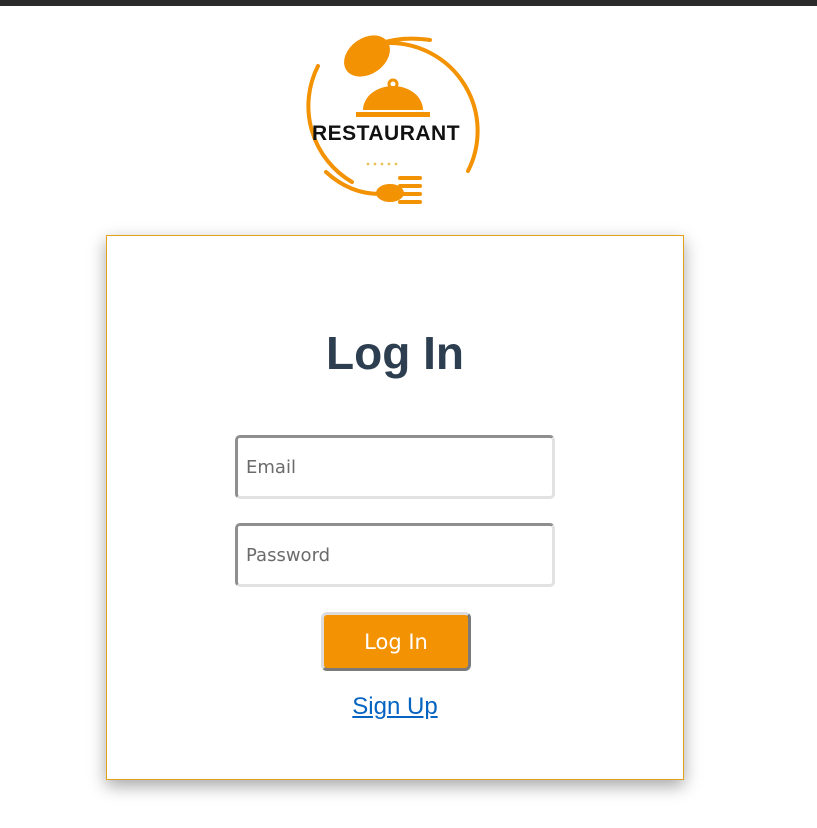 The height and width of the screenshot is (828, 817). I want to click on logo-graphic, so click(393, 119).